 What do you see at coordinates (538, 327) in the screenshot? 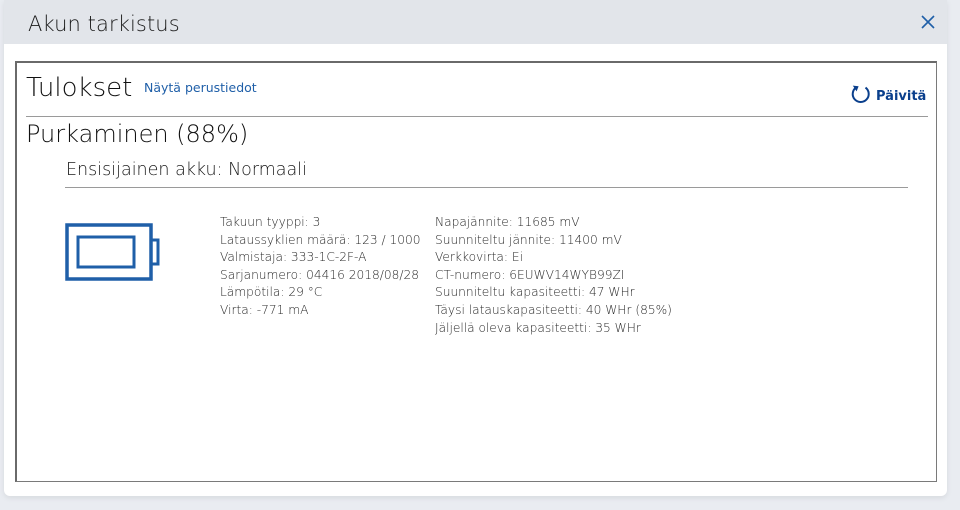
I see `remaining-capacity: Jäljellä oleva kapasiteetti: 35 WHr` at bounding box center [538, 327].